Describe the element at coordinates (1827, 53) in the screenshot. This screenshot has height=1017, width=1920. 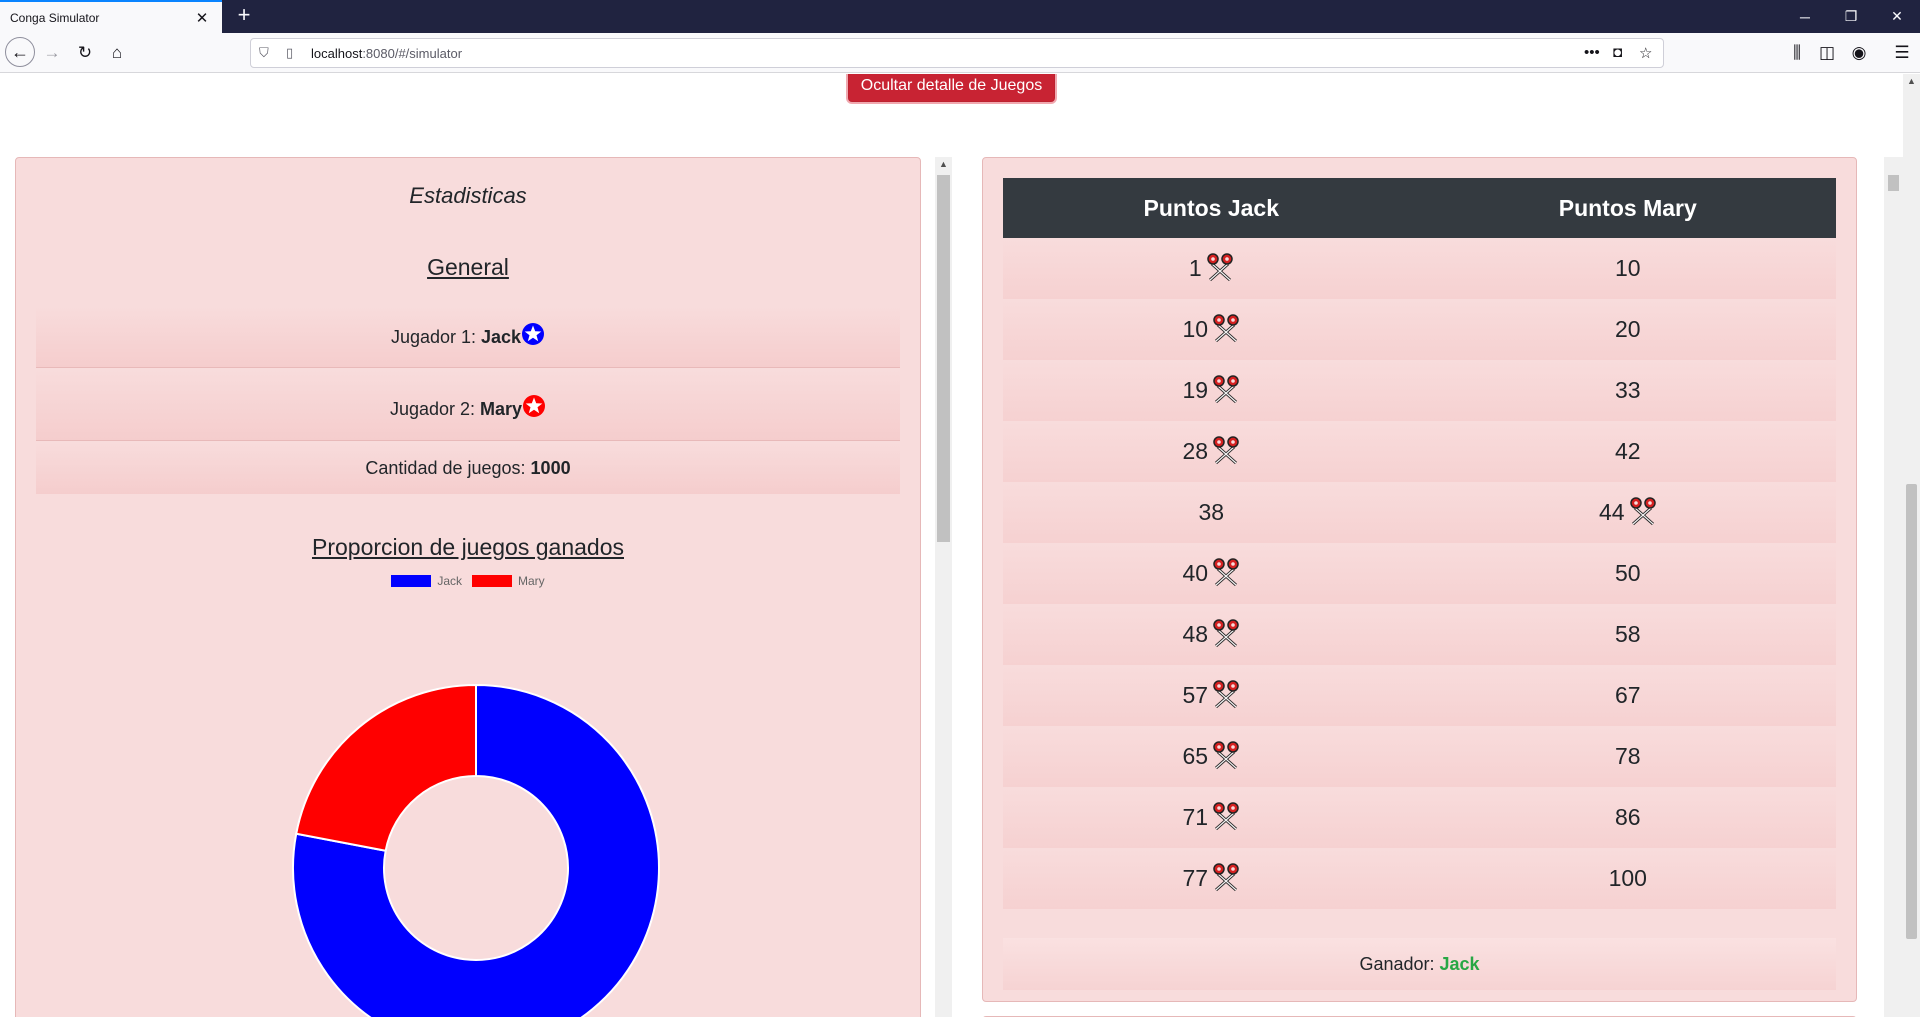
I see `sidebar-icon: ◫` at that location.